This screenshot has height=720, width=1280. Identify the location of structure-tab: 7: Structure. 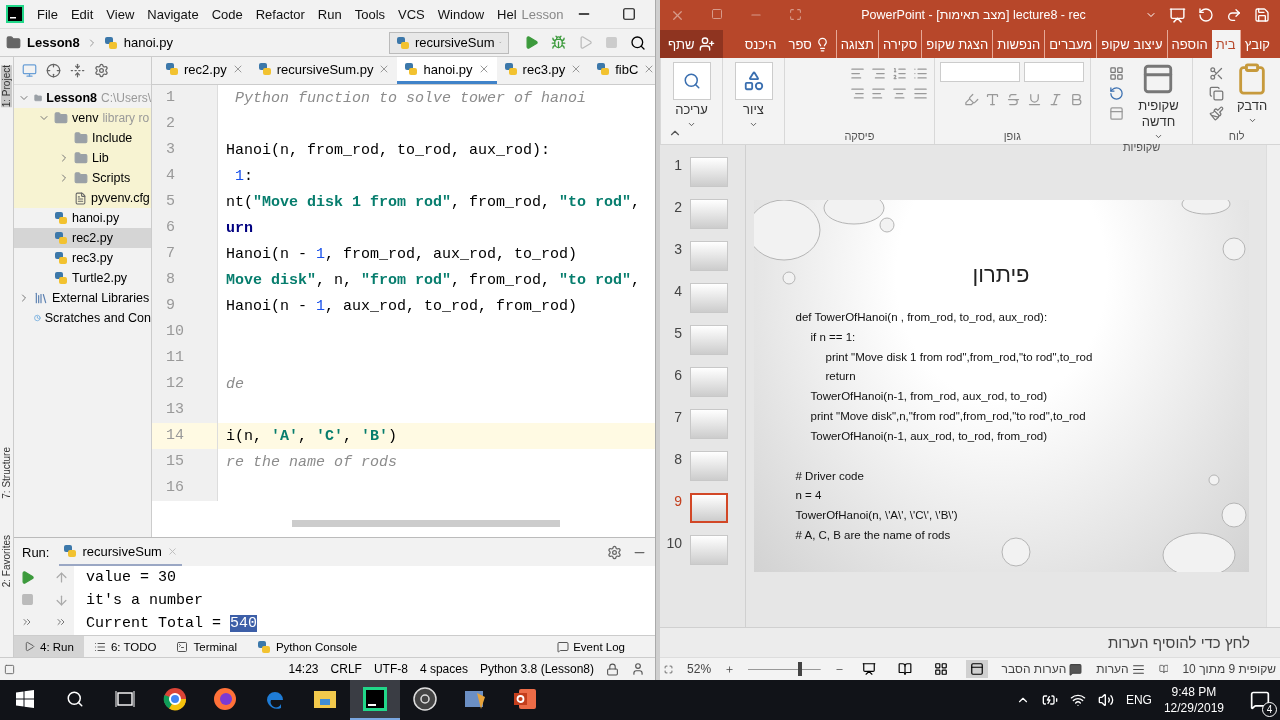
(6, 473).